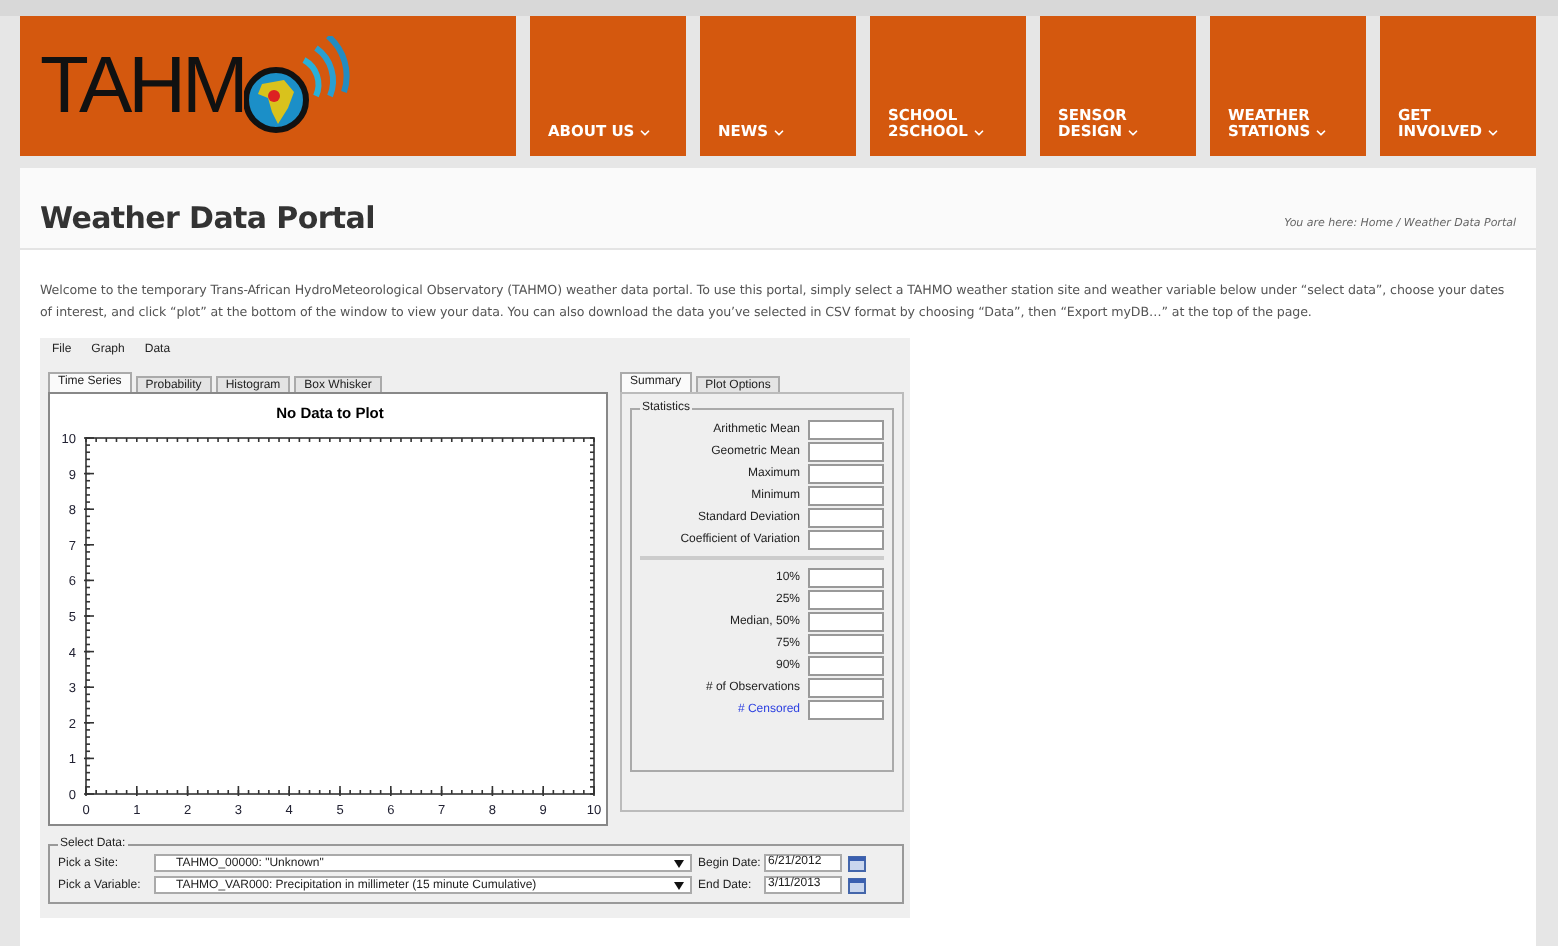 The height and width of the screenshot is (946, 1558). What do you see at coordinates (207, 218) in the screenshot?
I see `page-title: Weather Data Portal` at bounding box center [207, 218].